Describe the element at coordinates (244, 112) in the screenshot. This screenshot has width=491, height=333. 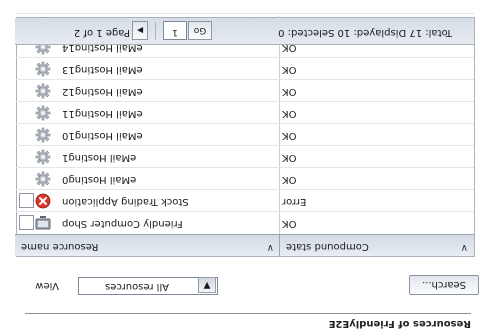
I see `table-row: OK eMail Hosting11` at that location.